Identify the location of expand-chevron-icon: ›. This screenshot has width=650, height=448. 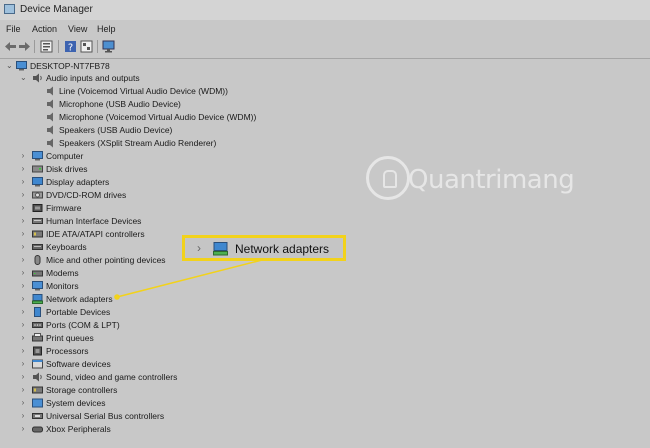
(199, 248).